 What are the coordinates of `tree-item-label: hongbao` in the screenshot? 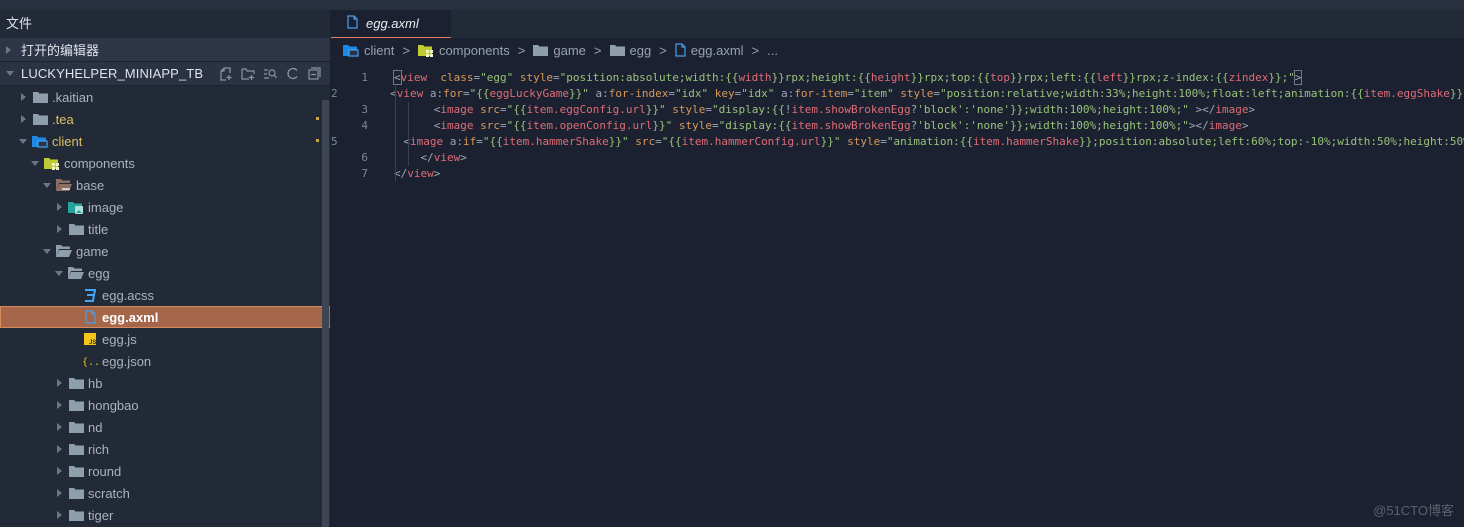 It's located at (113, 405).